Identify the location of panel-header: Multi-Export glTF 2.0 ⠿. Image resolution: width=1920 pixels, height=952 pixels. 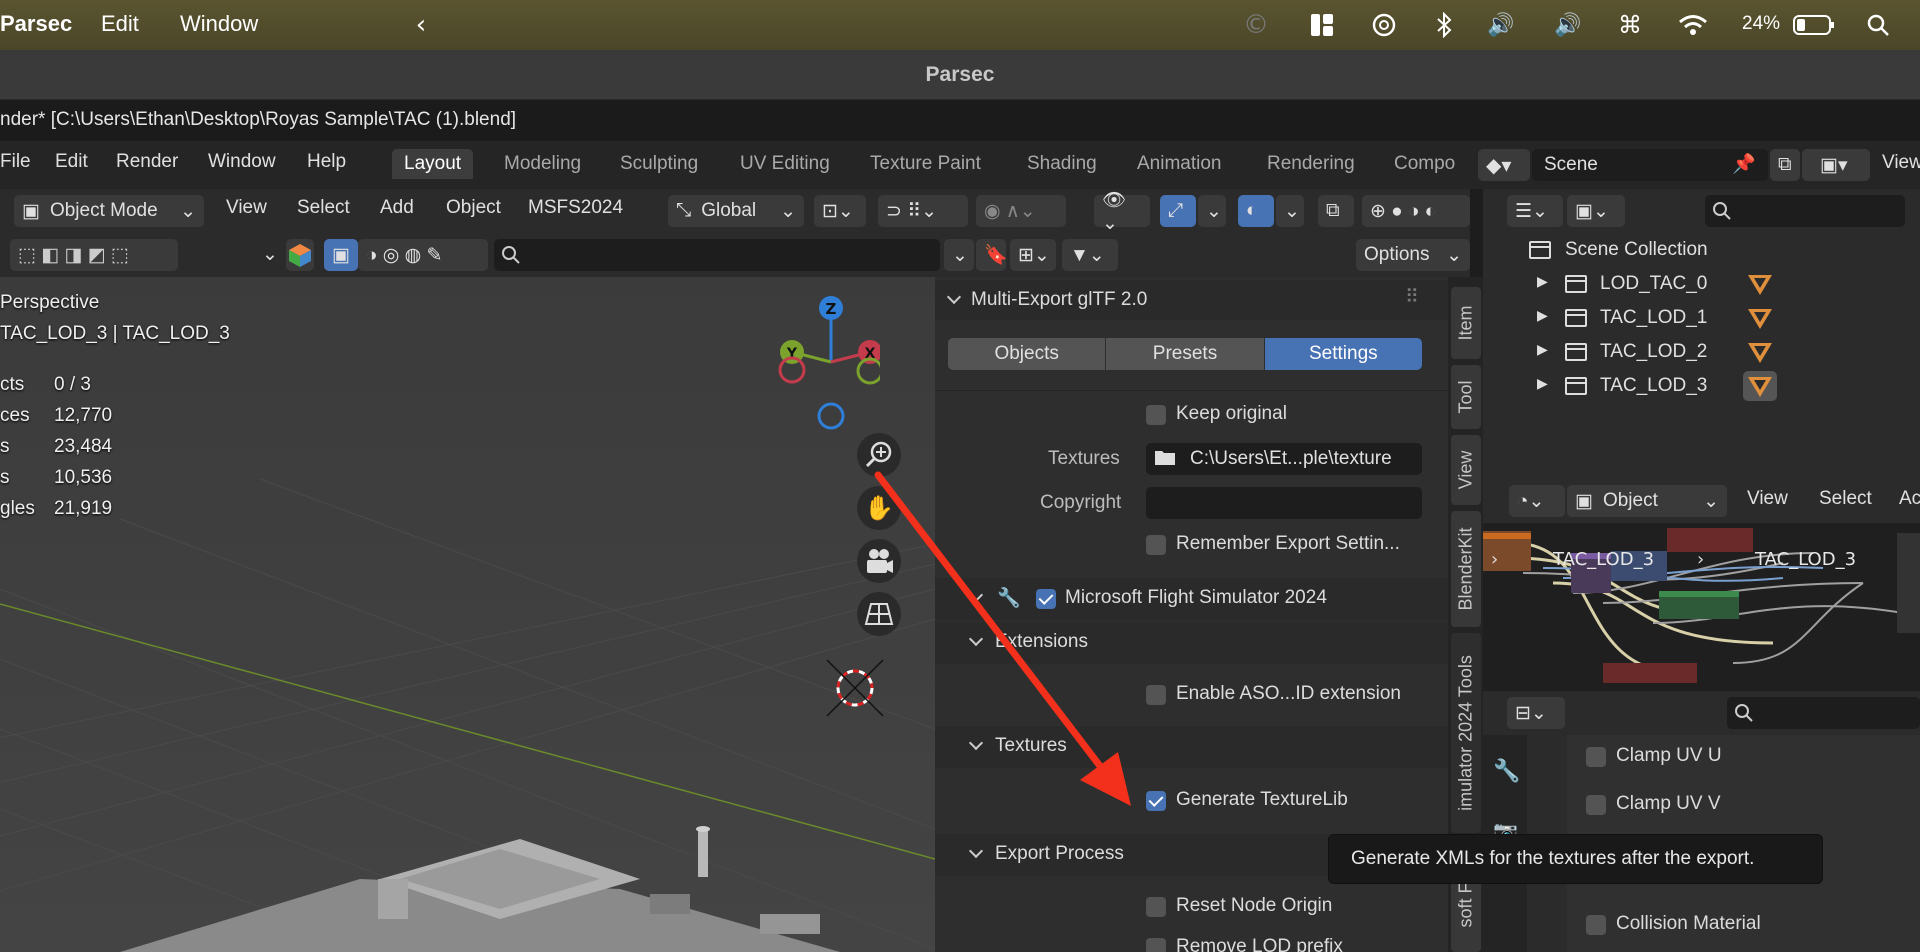
(1191, 300).